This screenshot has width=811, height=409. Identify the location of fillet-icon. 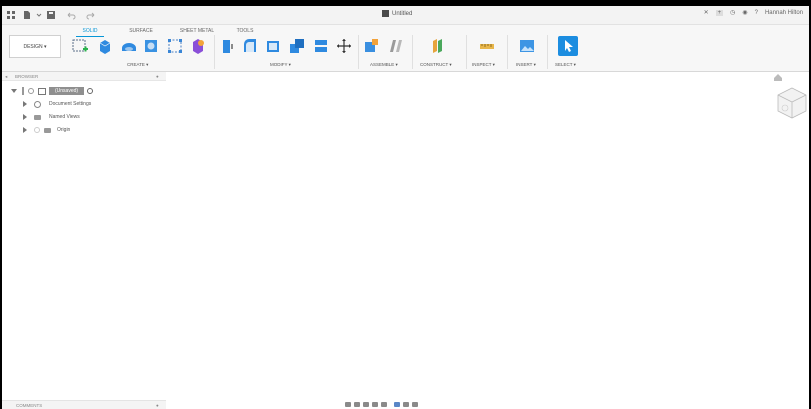
(250, 46).